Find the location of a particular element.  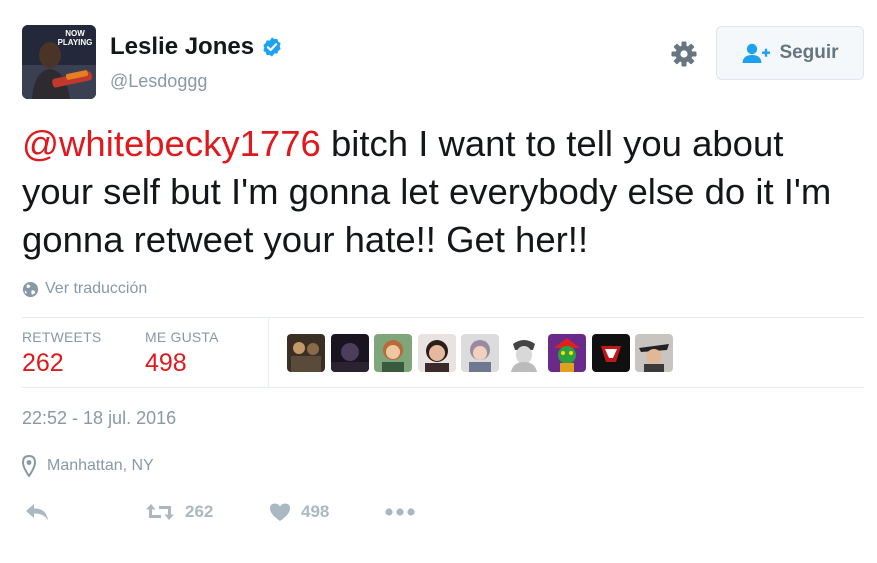

translate-label: Ver traducción is located at coordinates (96, 288).